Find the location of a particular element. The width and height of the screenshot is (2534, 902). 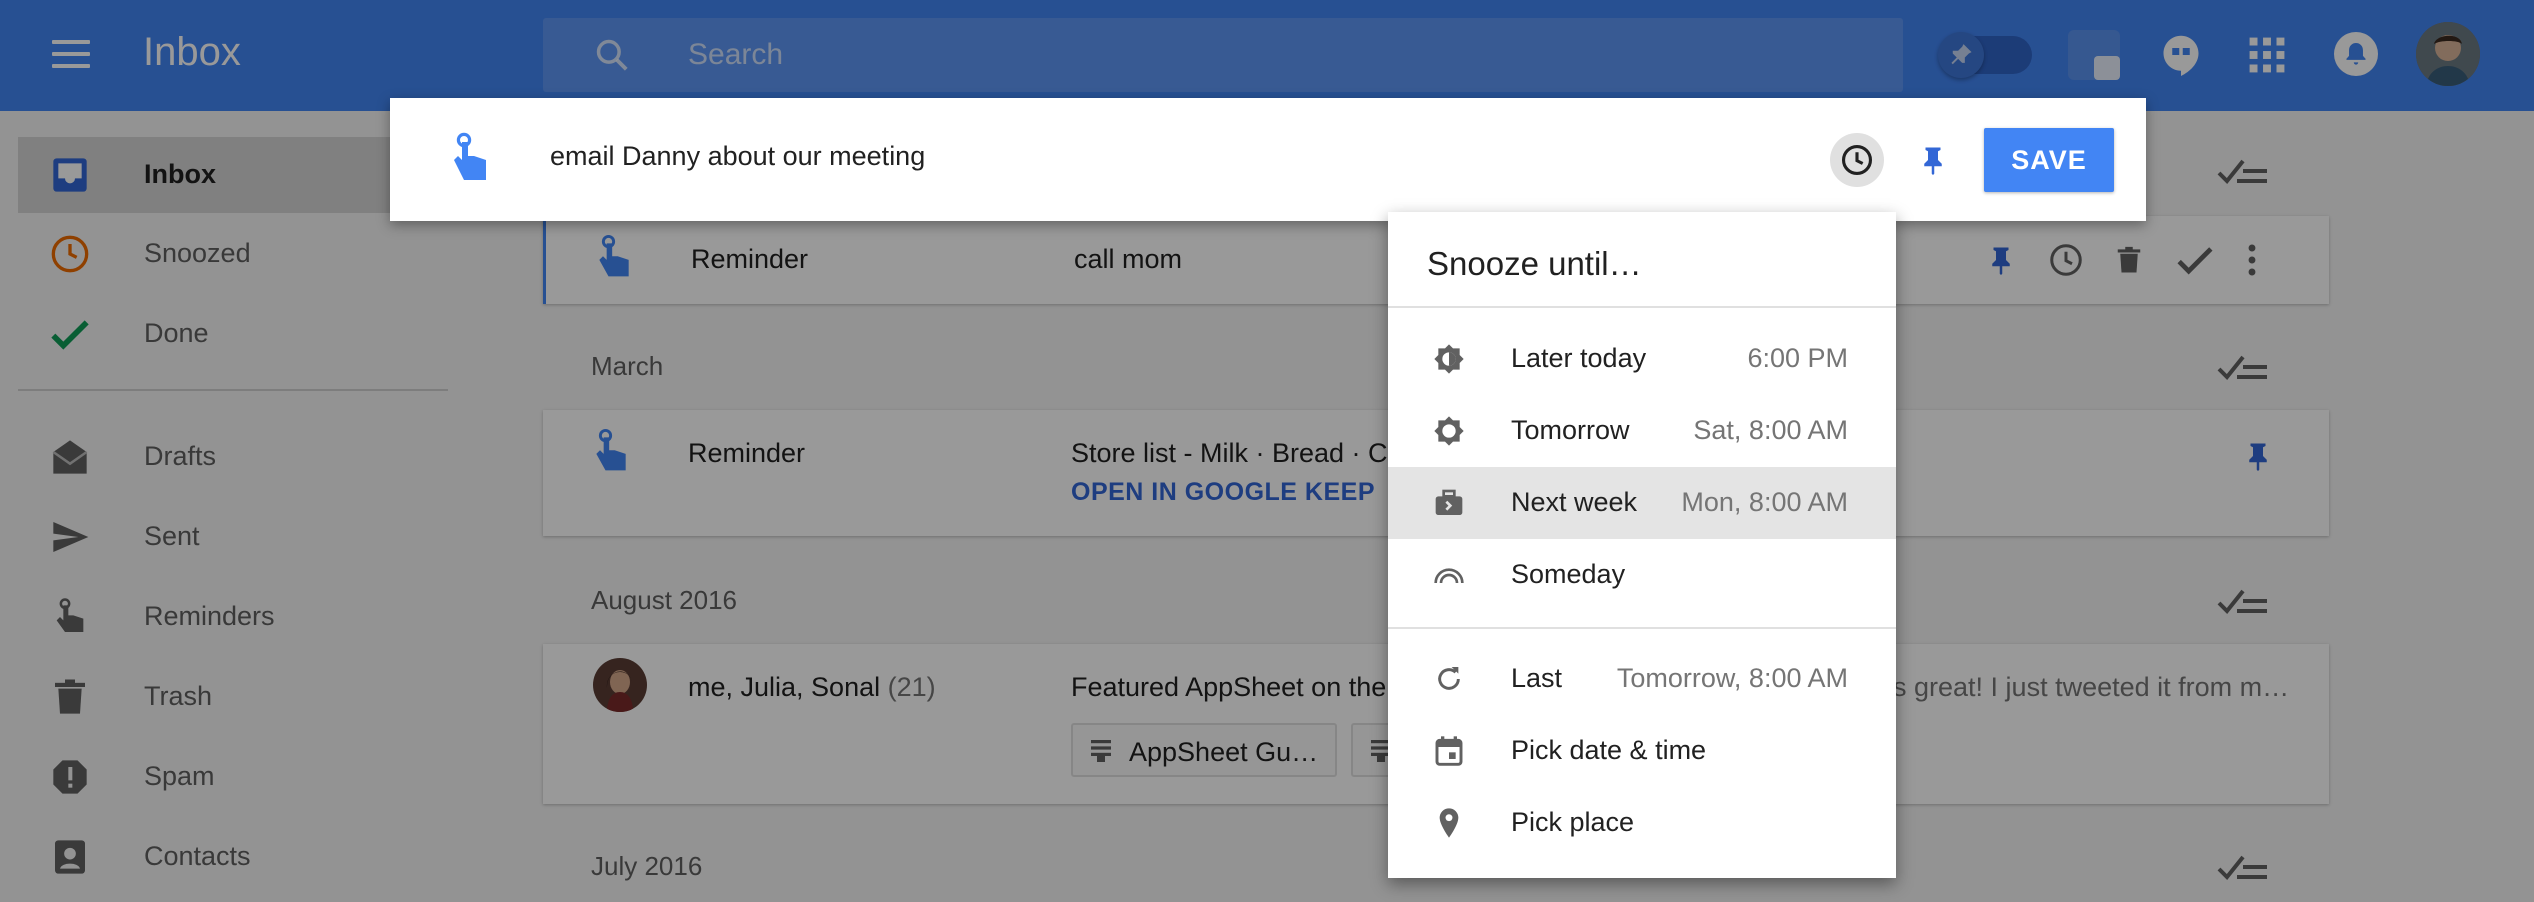

snooze-option-someday: Someday is located at coordinates (1642, 575).